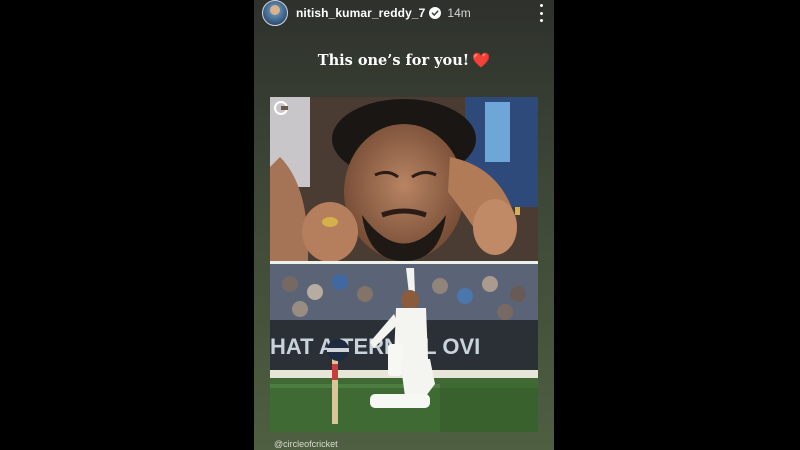  What do you see at coordinates (281, 108) in the screenshot?
I see `channel-logo-icon` at bounding box center [281, 108].